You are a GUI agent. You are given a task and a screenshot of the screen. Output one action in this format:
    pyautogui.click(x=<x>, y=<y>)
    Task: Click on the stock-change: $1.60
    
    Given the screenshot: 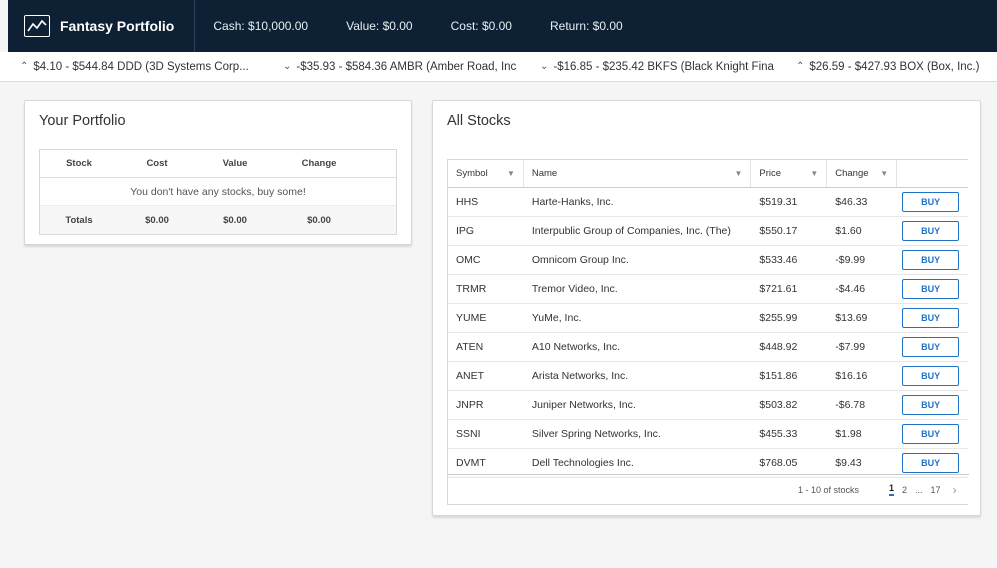 What is the action you would take?
    pyautogui.click(x=848, y=231)
    